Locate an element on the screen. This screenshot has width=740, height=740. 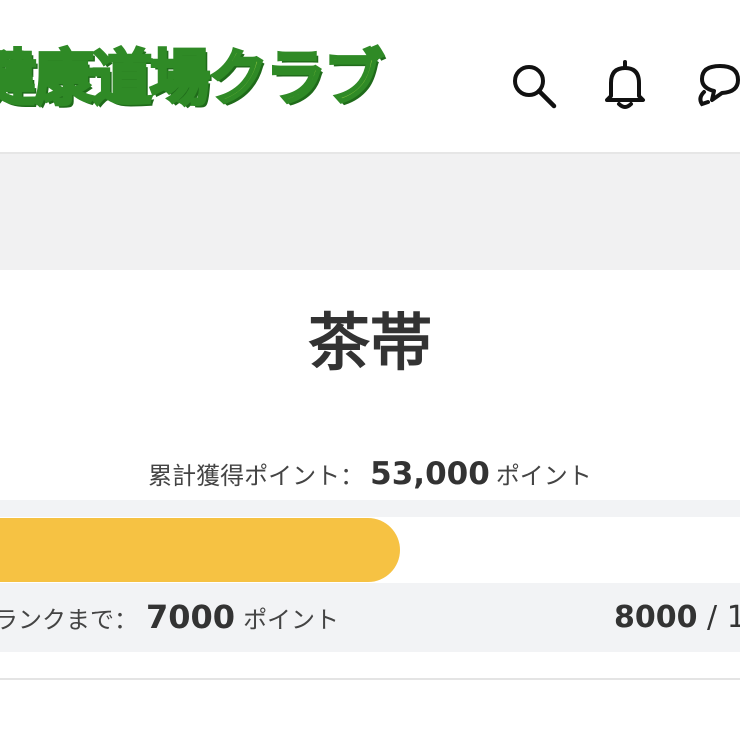
total-points-unit: ポイント is located at coordinates (543, 476).